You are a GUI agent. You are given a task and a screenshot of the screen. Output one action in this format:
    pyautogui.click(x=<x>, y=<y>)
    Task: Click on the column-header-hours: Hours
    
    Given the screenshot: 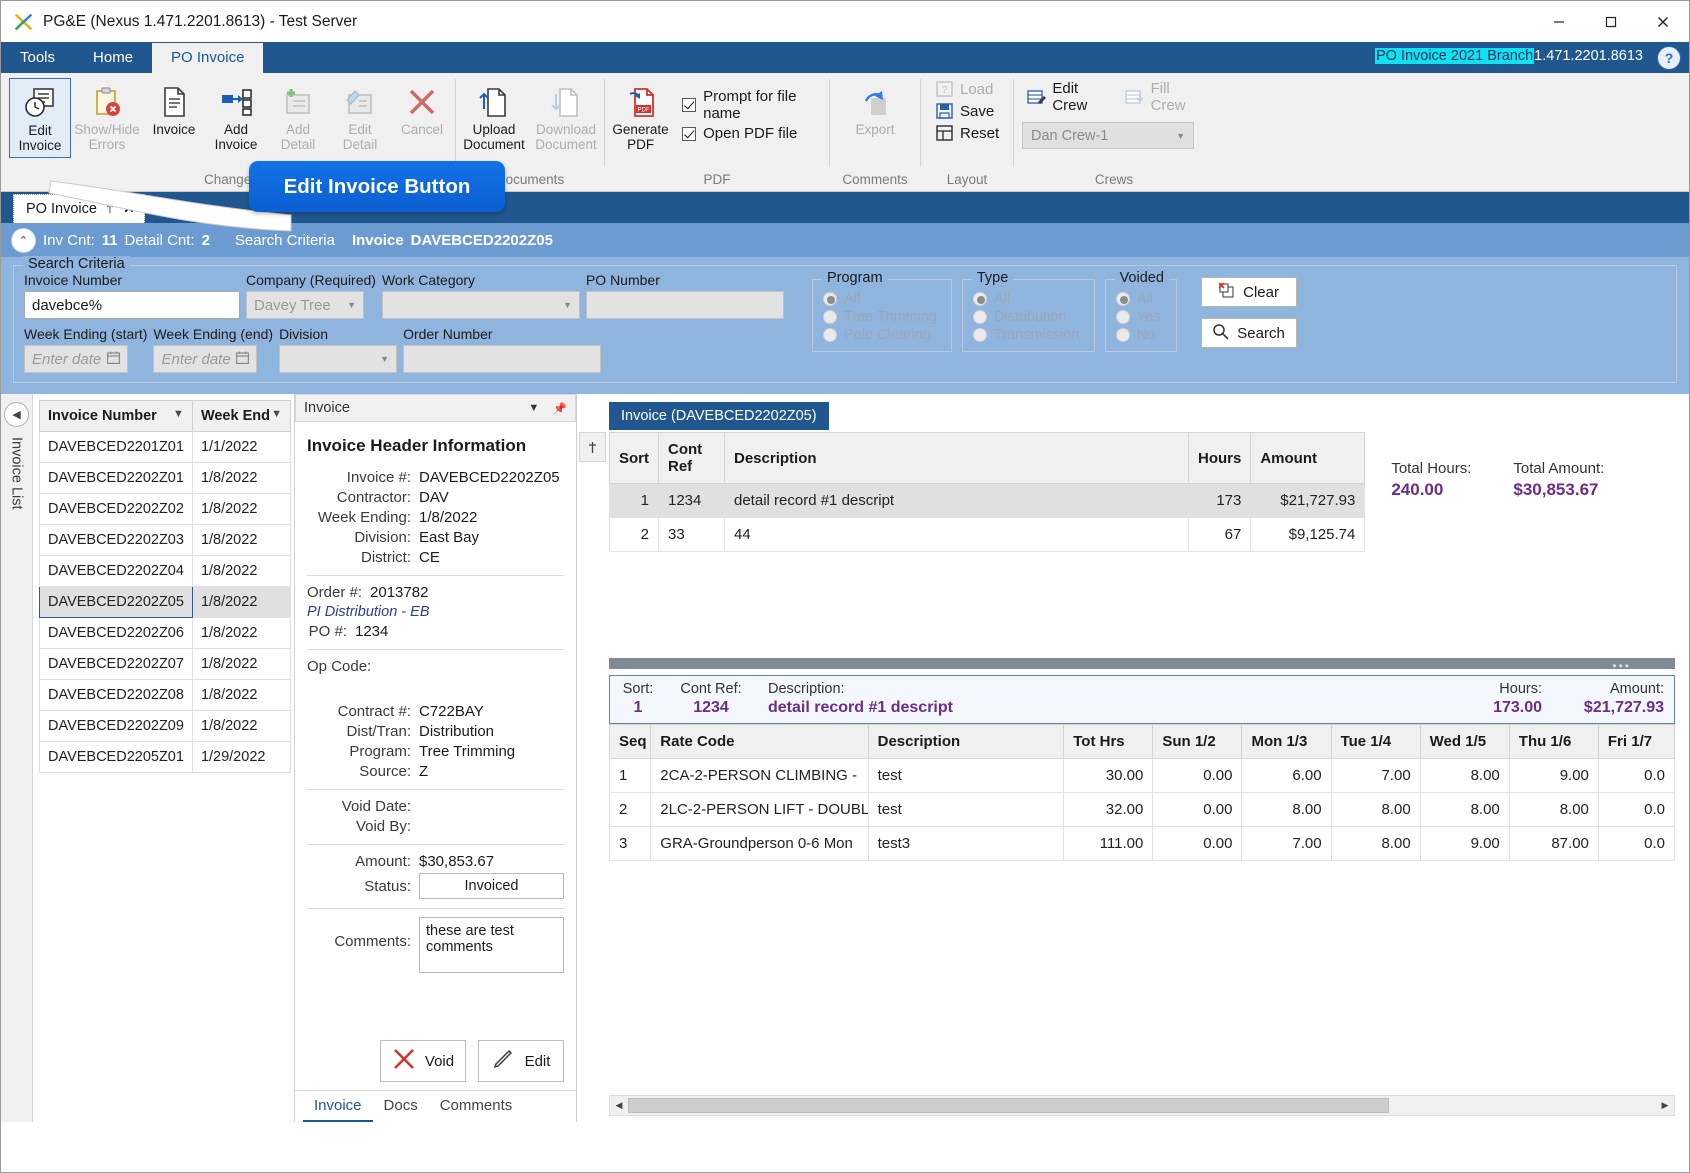 What is the action you would take?
    pyautogui.click(x=1219, y=458)
    